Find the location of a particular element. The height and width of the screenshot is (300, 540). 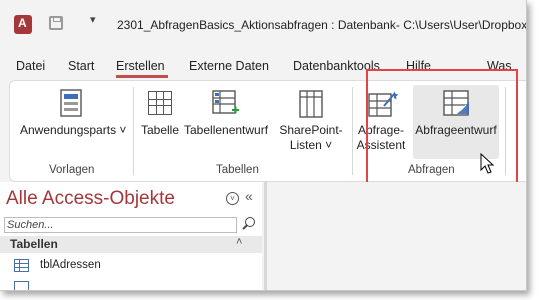

nav-menu-chevron-icon: ˅ is located at coordinates (232, 198).